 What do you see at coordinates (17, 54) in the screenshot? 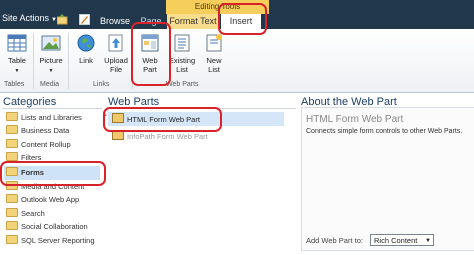
I see `table-button: Table ▼` at bounding box center [17, 54].